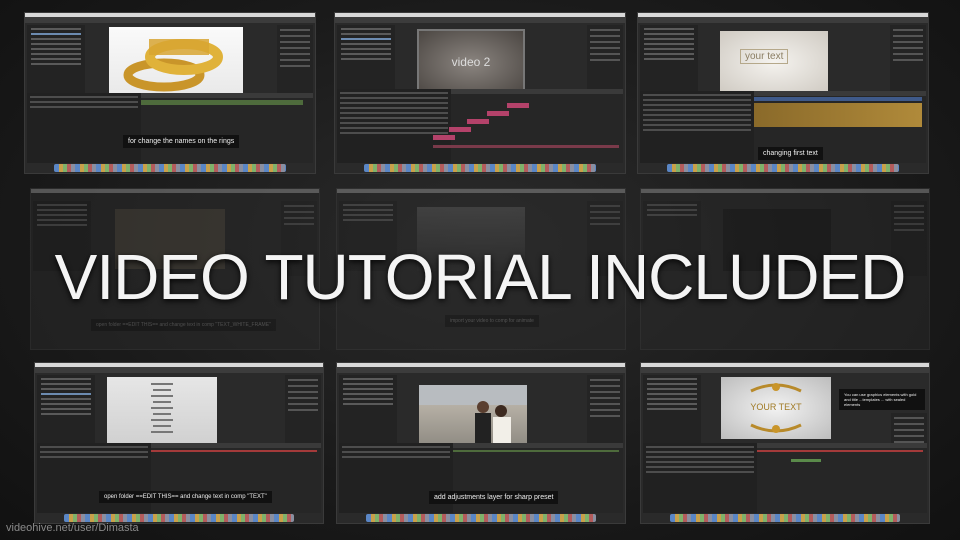  I want to click on tutorial-caption: for change the names on the rings, so click(181, 141).